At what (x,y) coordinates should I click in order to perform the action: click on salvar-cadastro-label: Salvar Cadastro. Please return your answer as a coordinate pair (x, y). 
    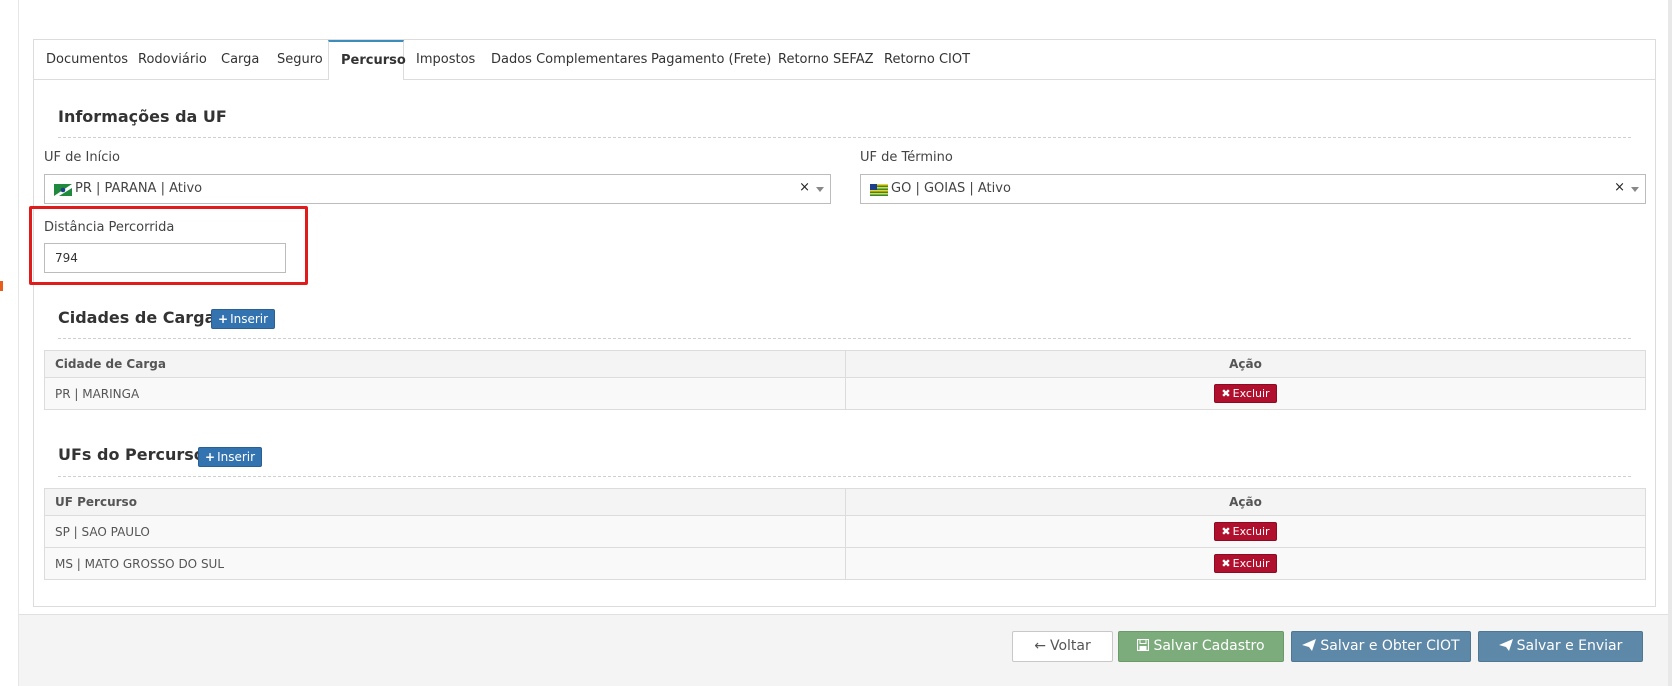
    Looking at the image, I should click on (1209, 646).